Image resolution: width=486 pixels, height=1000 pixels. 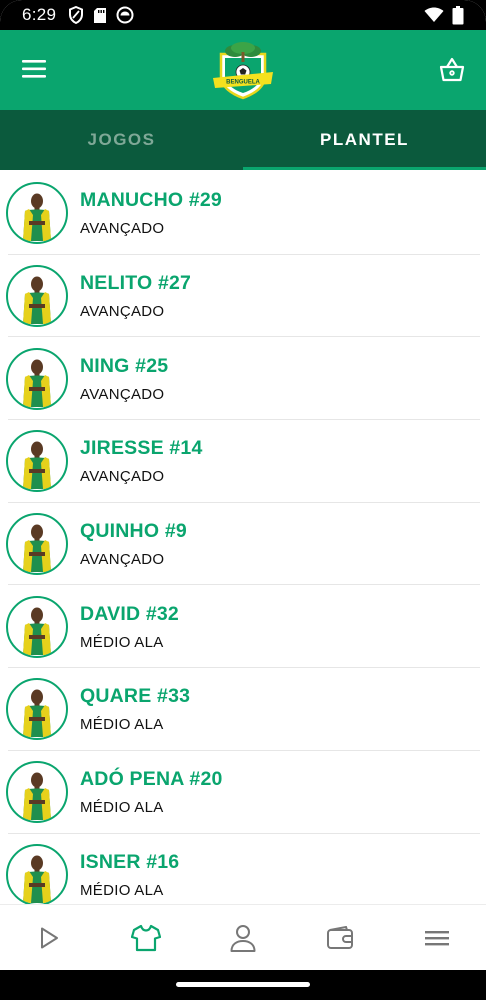 What do you see at coordinates (243, 709) in the screenshot?
I see `player-row: QUARE #33 MÉDIO ALA` at bounding box center [243, 709].